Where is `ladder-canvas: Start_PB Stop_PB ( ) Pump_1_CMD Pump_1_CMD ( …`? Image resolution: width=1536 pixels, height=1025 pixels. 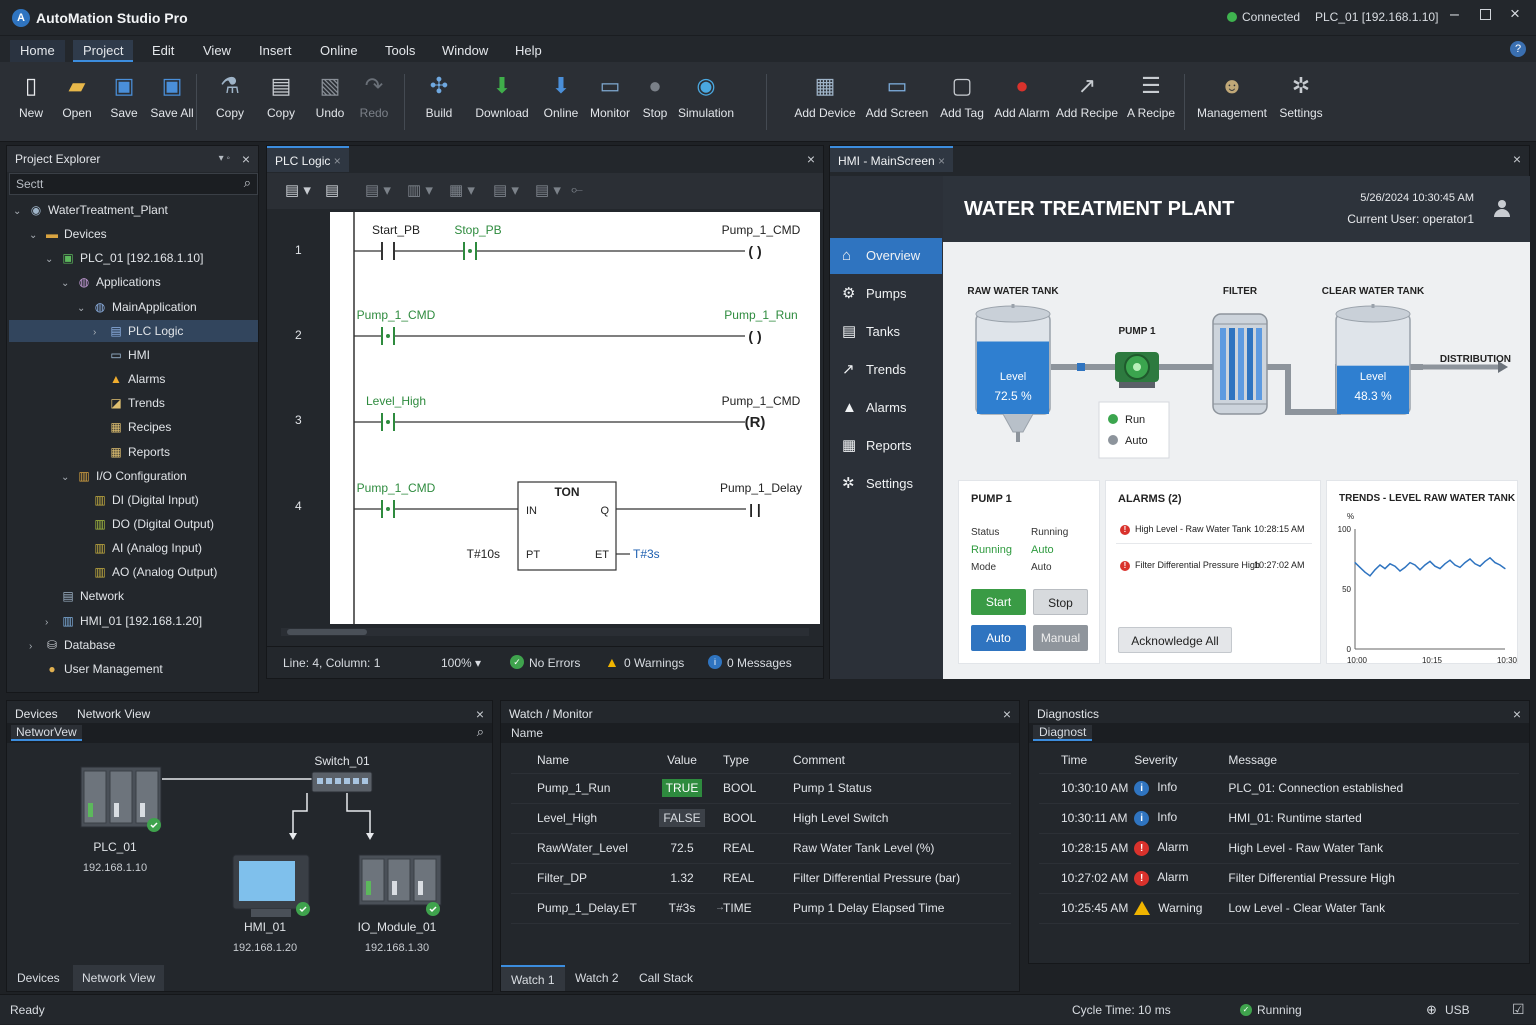
ladder-canvas: Start_PB Stop_PB ( ) Pump_1_CMD Pump_1_CMD ( … is located at coordinates (575, 418).